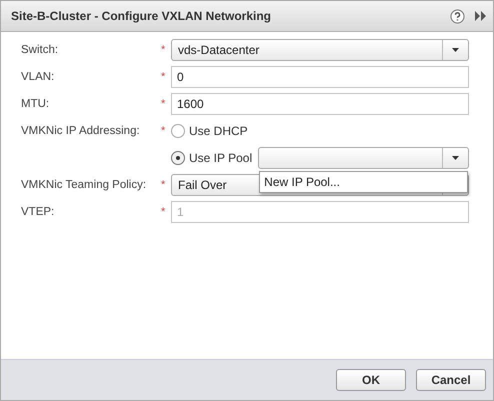 The image size is (494, 401). Describe the element at coordinates (451, 380) in the screenshot. I see `dialog-button: Cancel` at that location.